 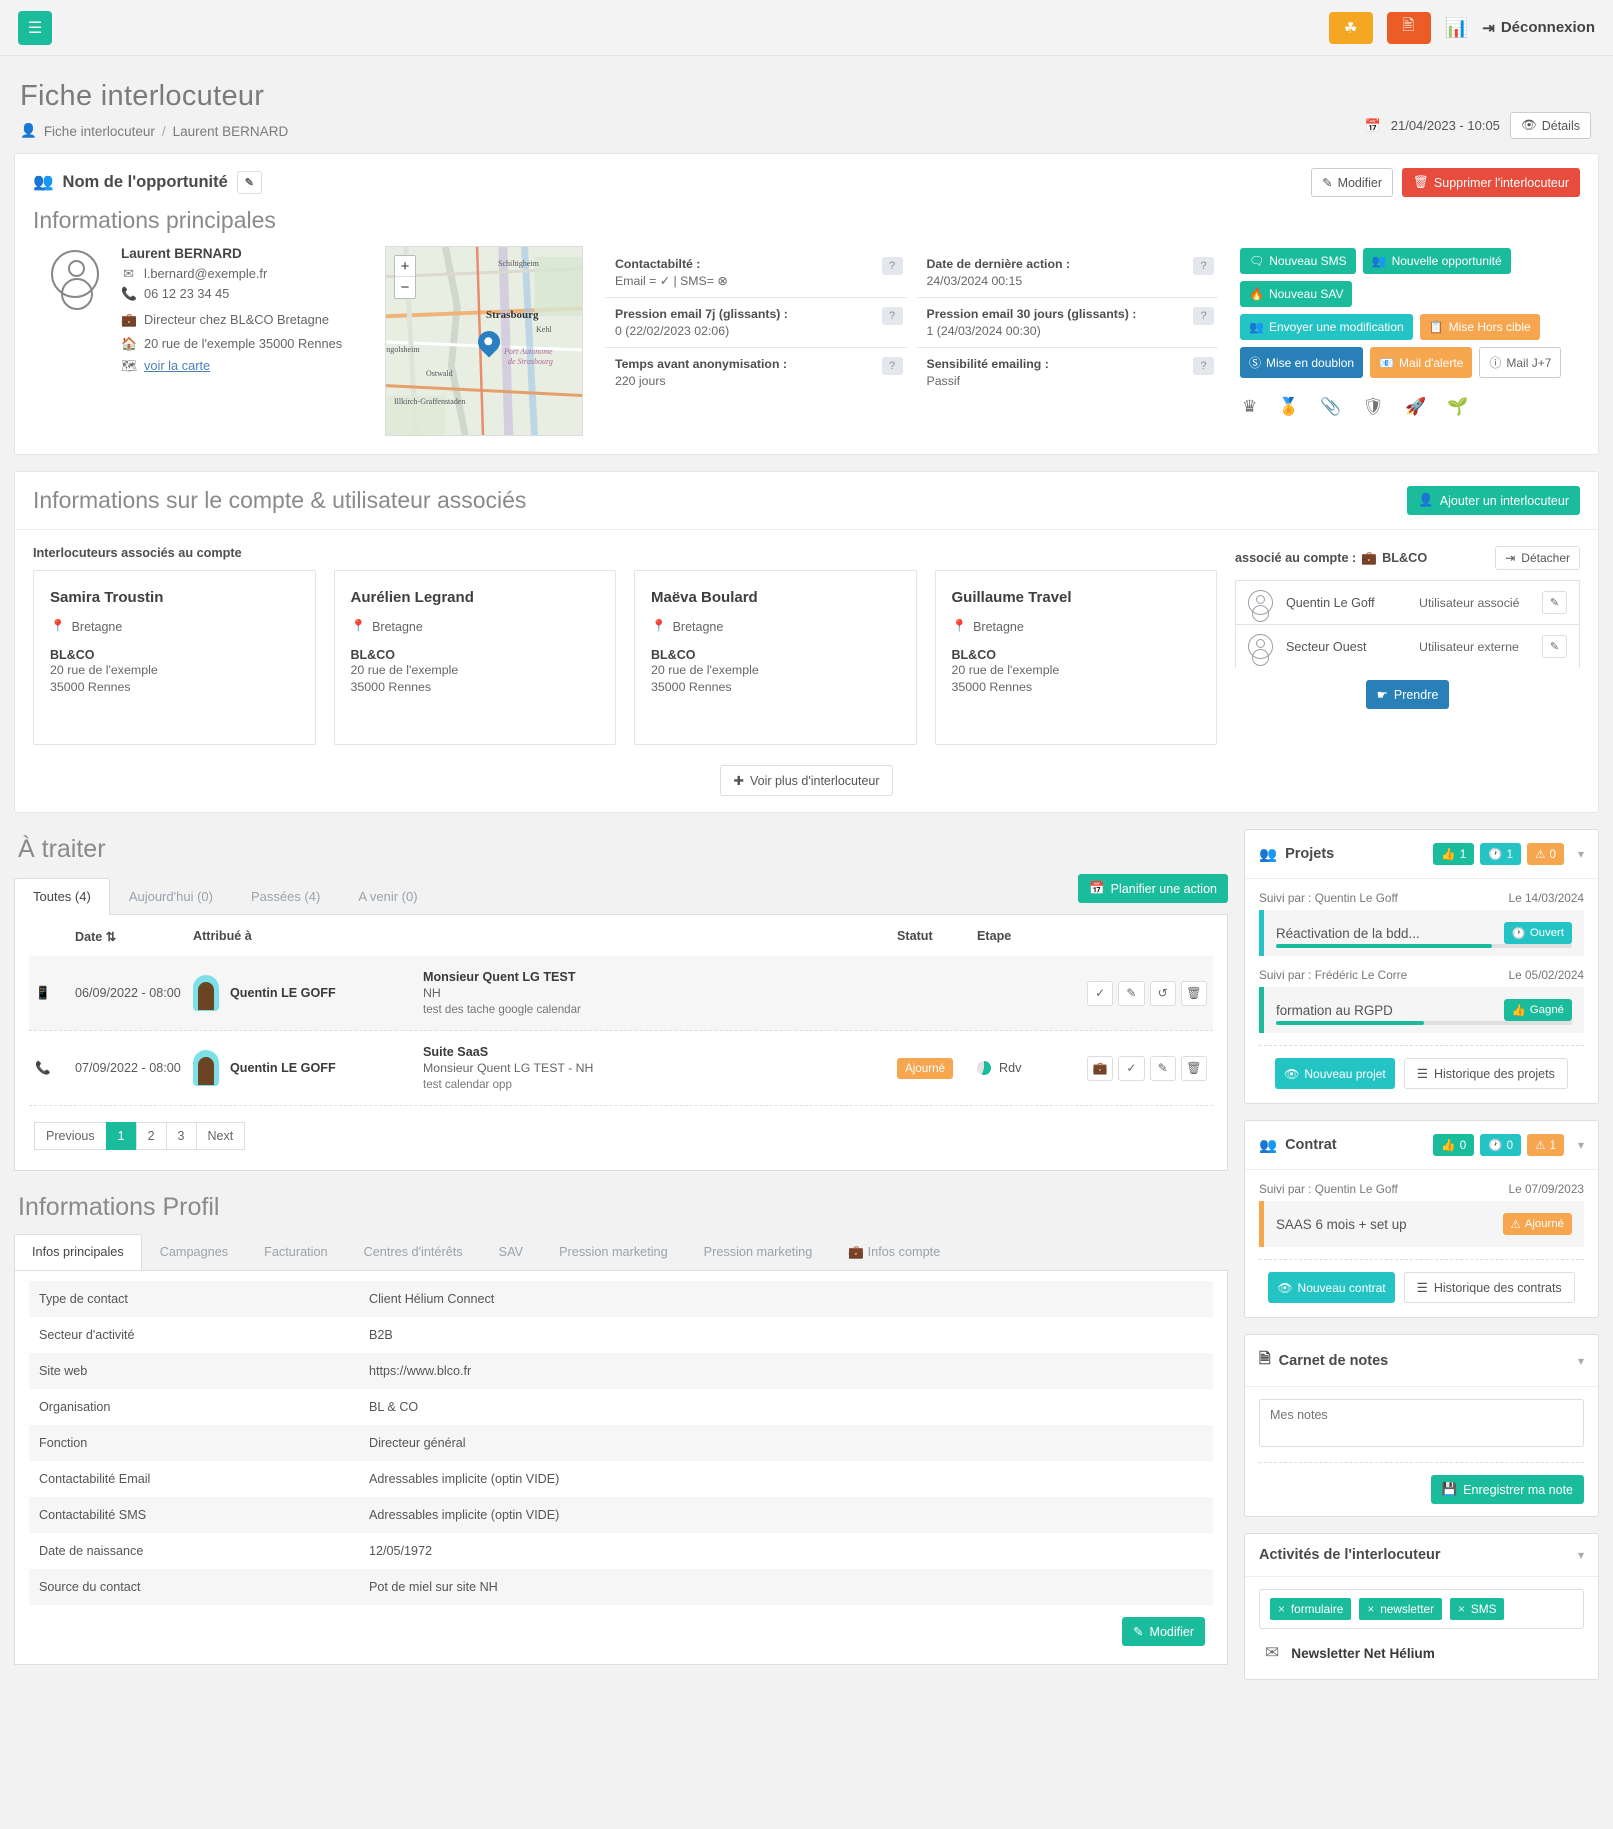 What do you see at coordinates (1545, 1145) in the screenshot?
I see `count-late: ⚠ 1` at bounding box center [1545, 1145].